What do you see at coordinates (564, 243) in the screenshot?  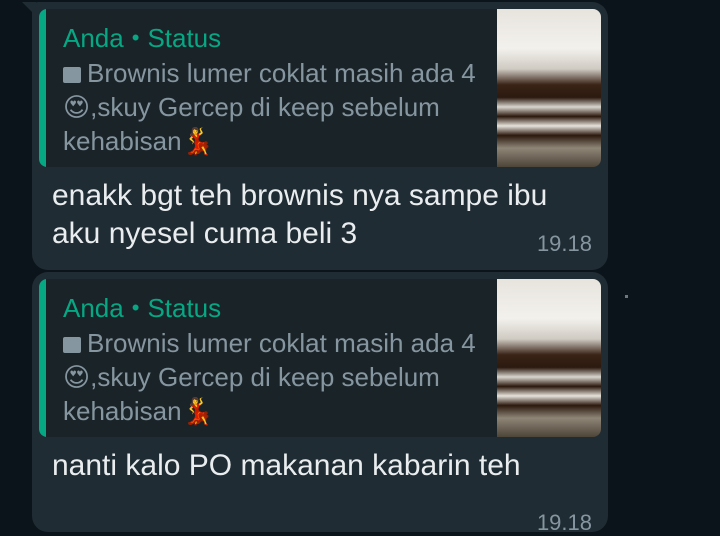 I see `message-time: 19.18` at bounding box center [564, 243].